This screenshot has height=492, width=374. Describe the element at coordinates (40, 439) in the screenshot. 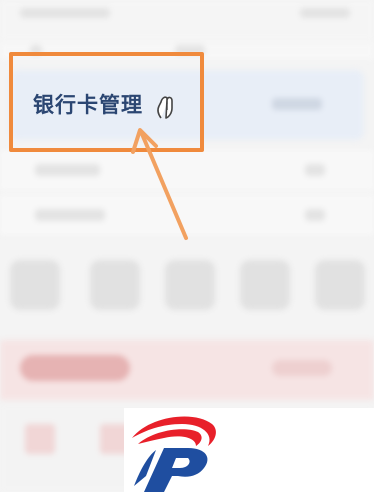

I see `placeholder-icon` at that location.